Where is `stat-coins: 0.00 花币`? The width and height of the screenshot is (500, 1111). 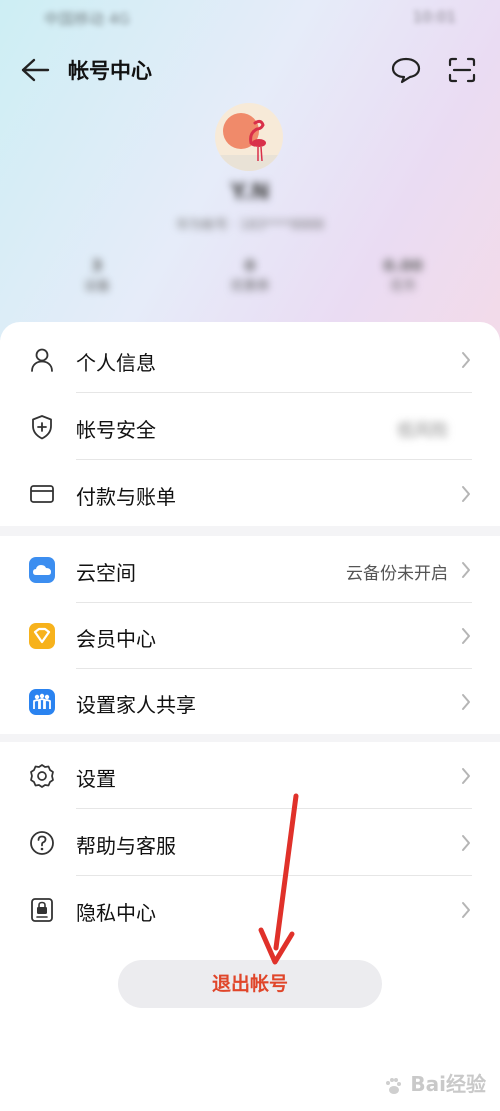
stat-coins: 0.00 花币 is located at coordinates (403, 275).